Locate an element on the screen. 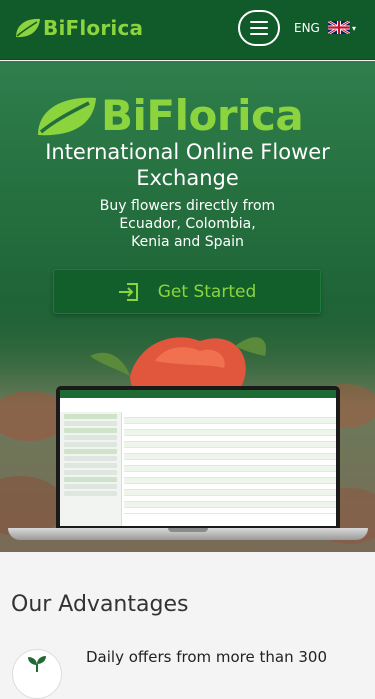 Image resolution: width=375 pixels, height=699 pixels. hamburger-menu-button is located at coordinates (259, 28).